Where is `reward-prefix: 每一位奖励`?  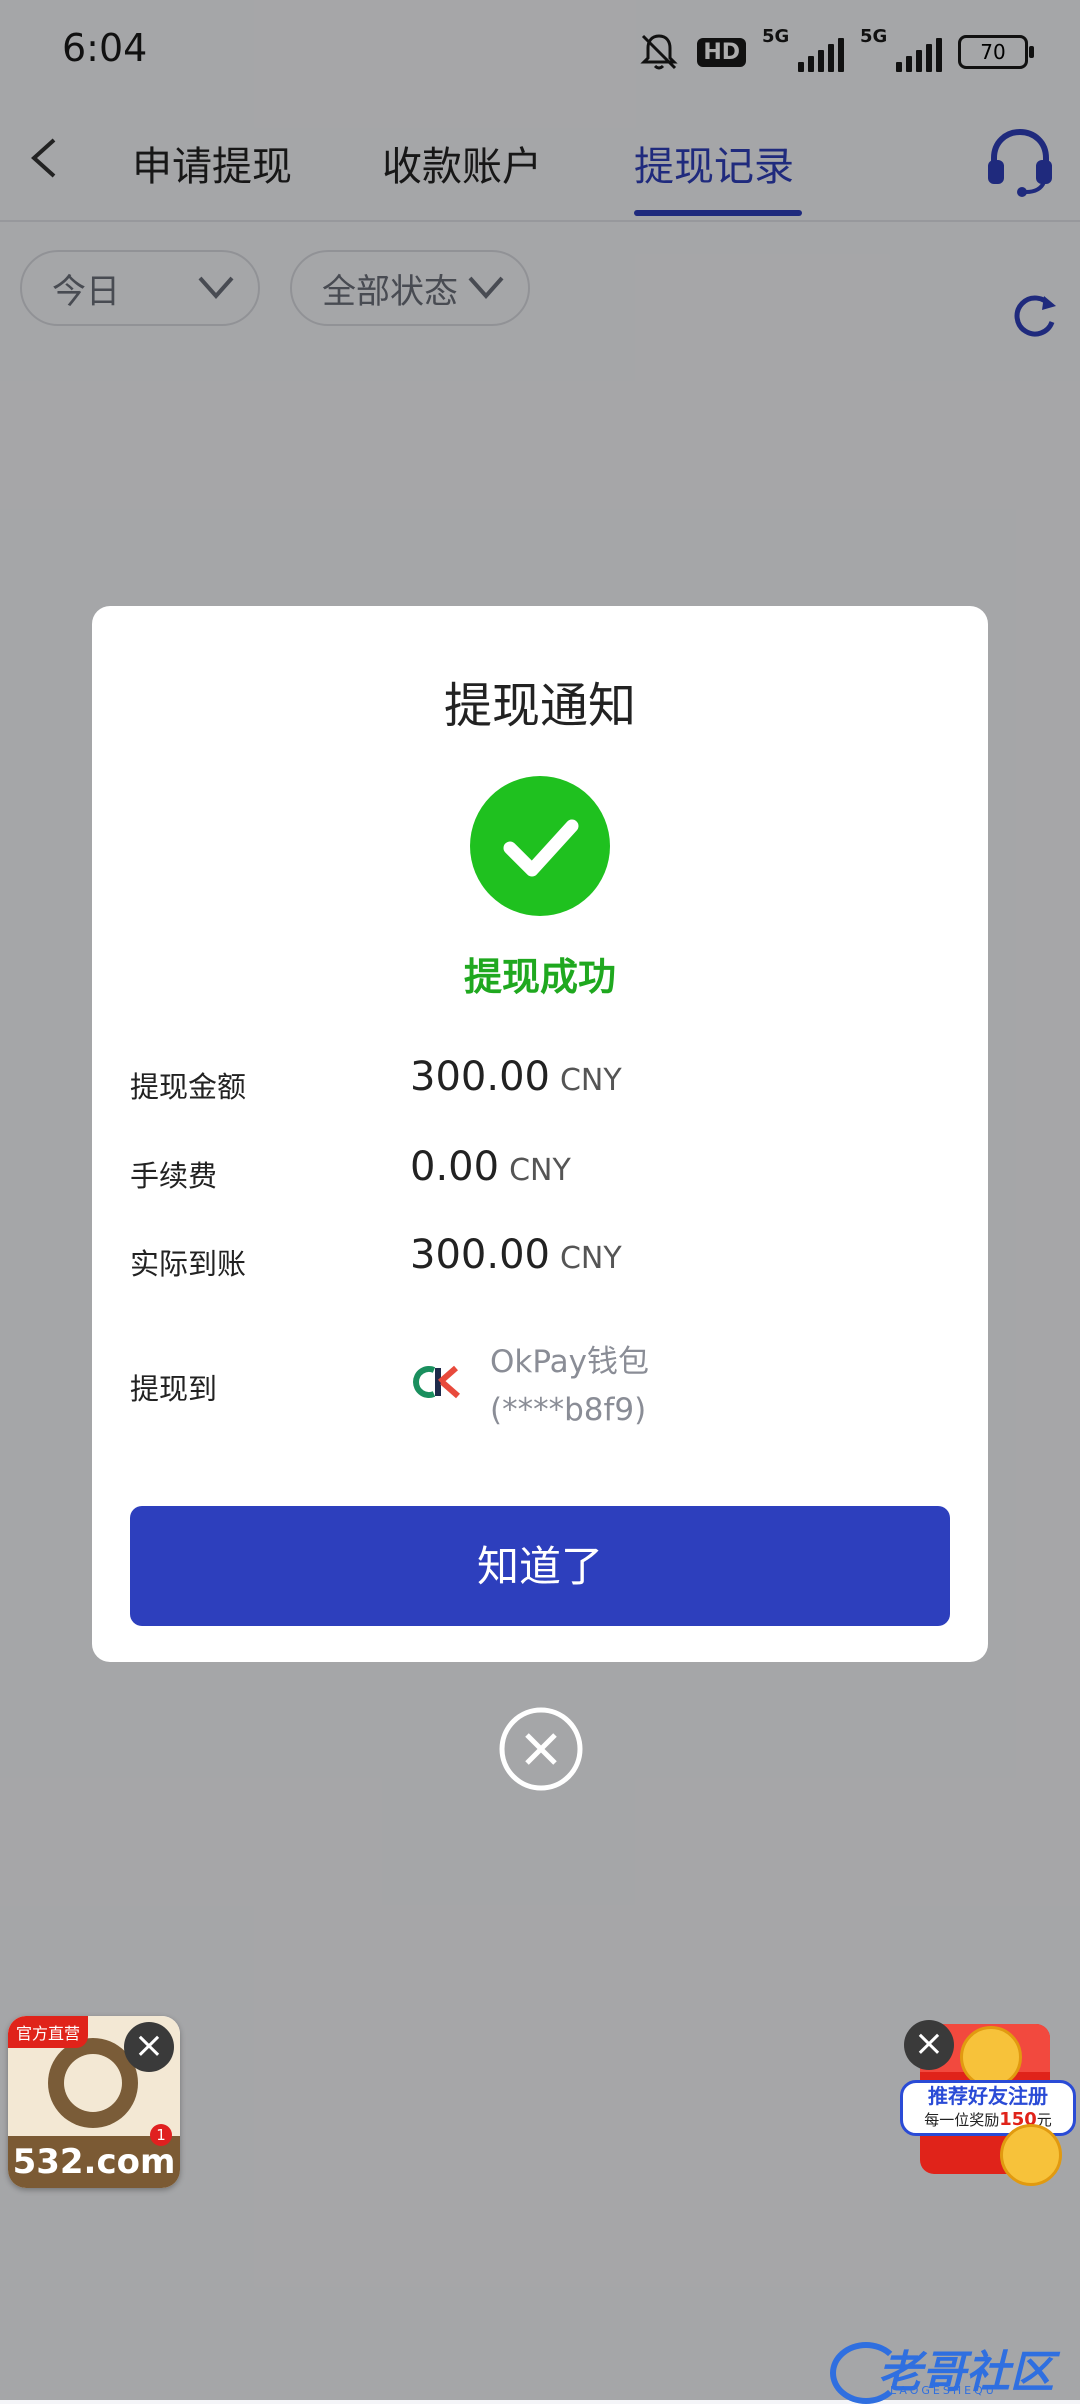
reward-prefix: 每一位奖励 is located at coordinates (962, 2120).